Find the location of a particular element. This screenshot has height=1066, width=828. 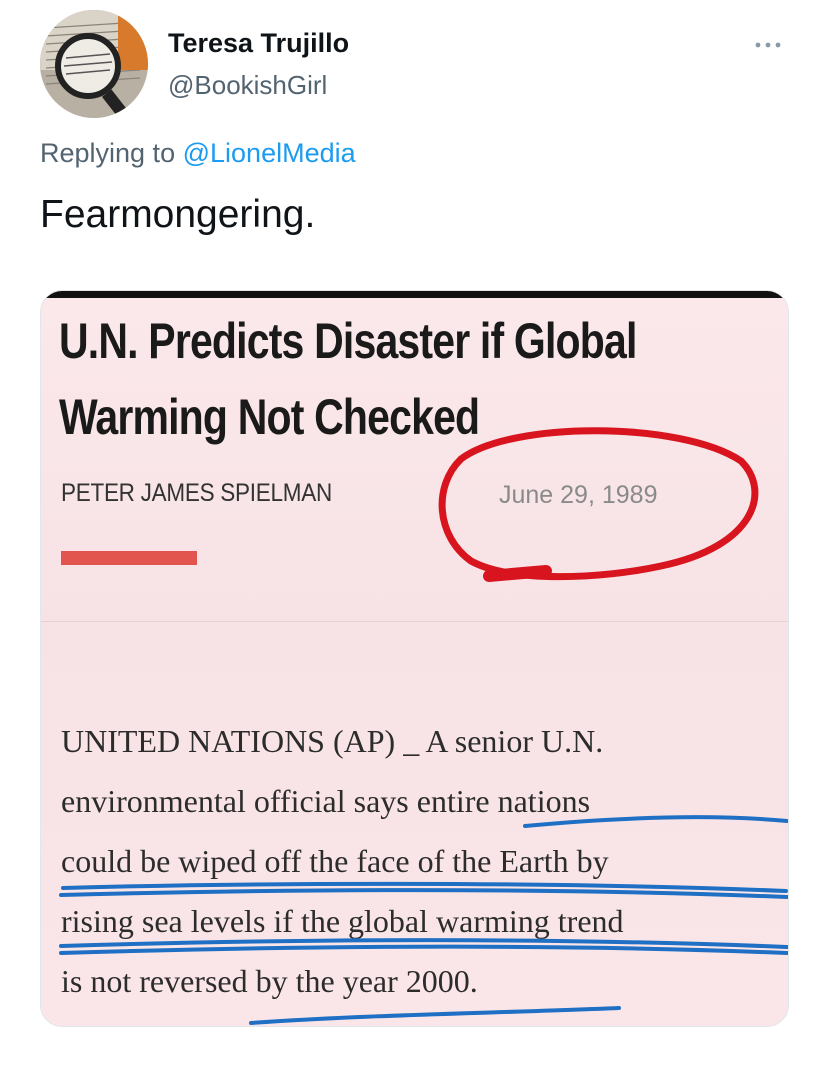

accent-bar is located at coordinates (129, 558).